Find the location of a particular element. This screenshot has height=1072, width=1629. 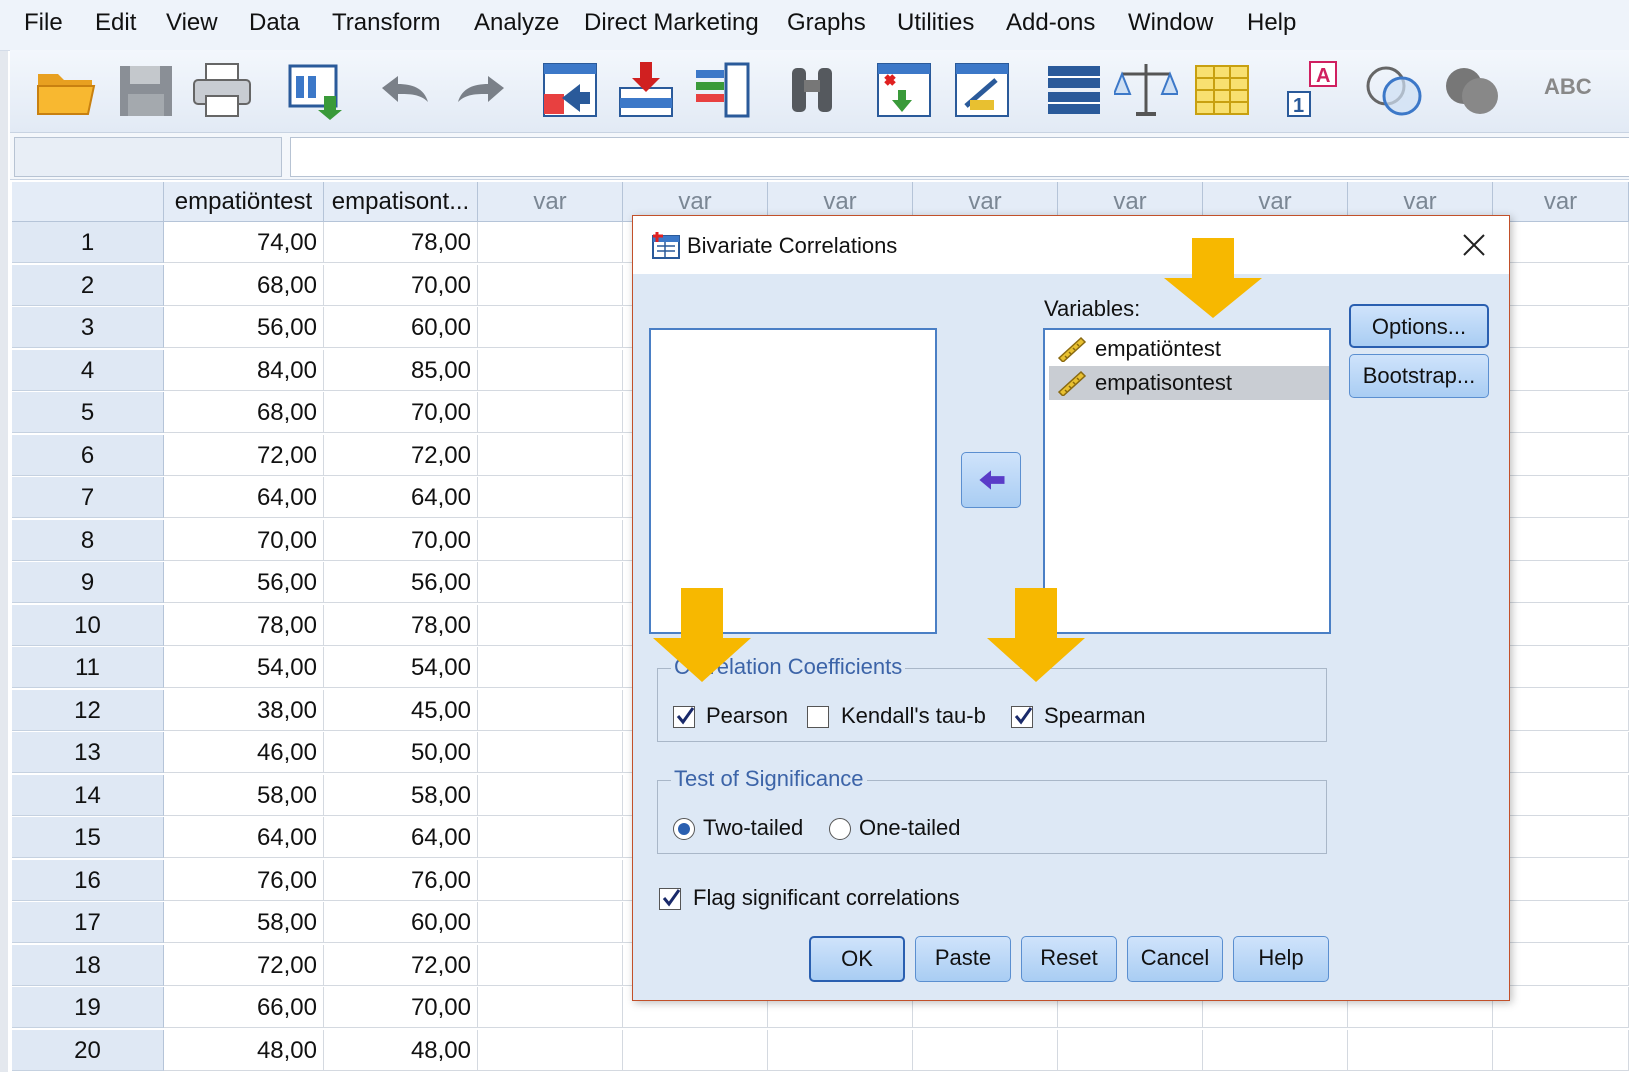

menu-view: View is located at coordinates (192, 23).